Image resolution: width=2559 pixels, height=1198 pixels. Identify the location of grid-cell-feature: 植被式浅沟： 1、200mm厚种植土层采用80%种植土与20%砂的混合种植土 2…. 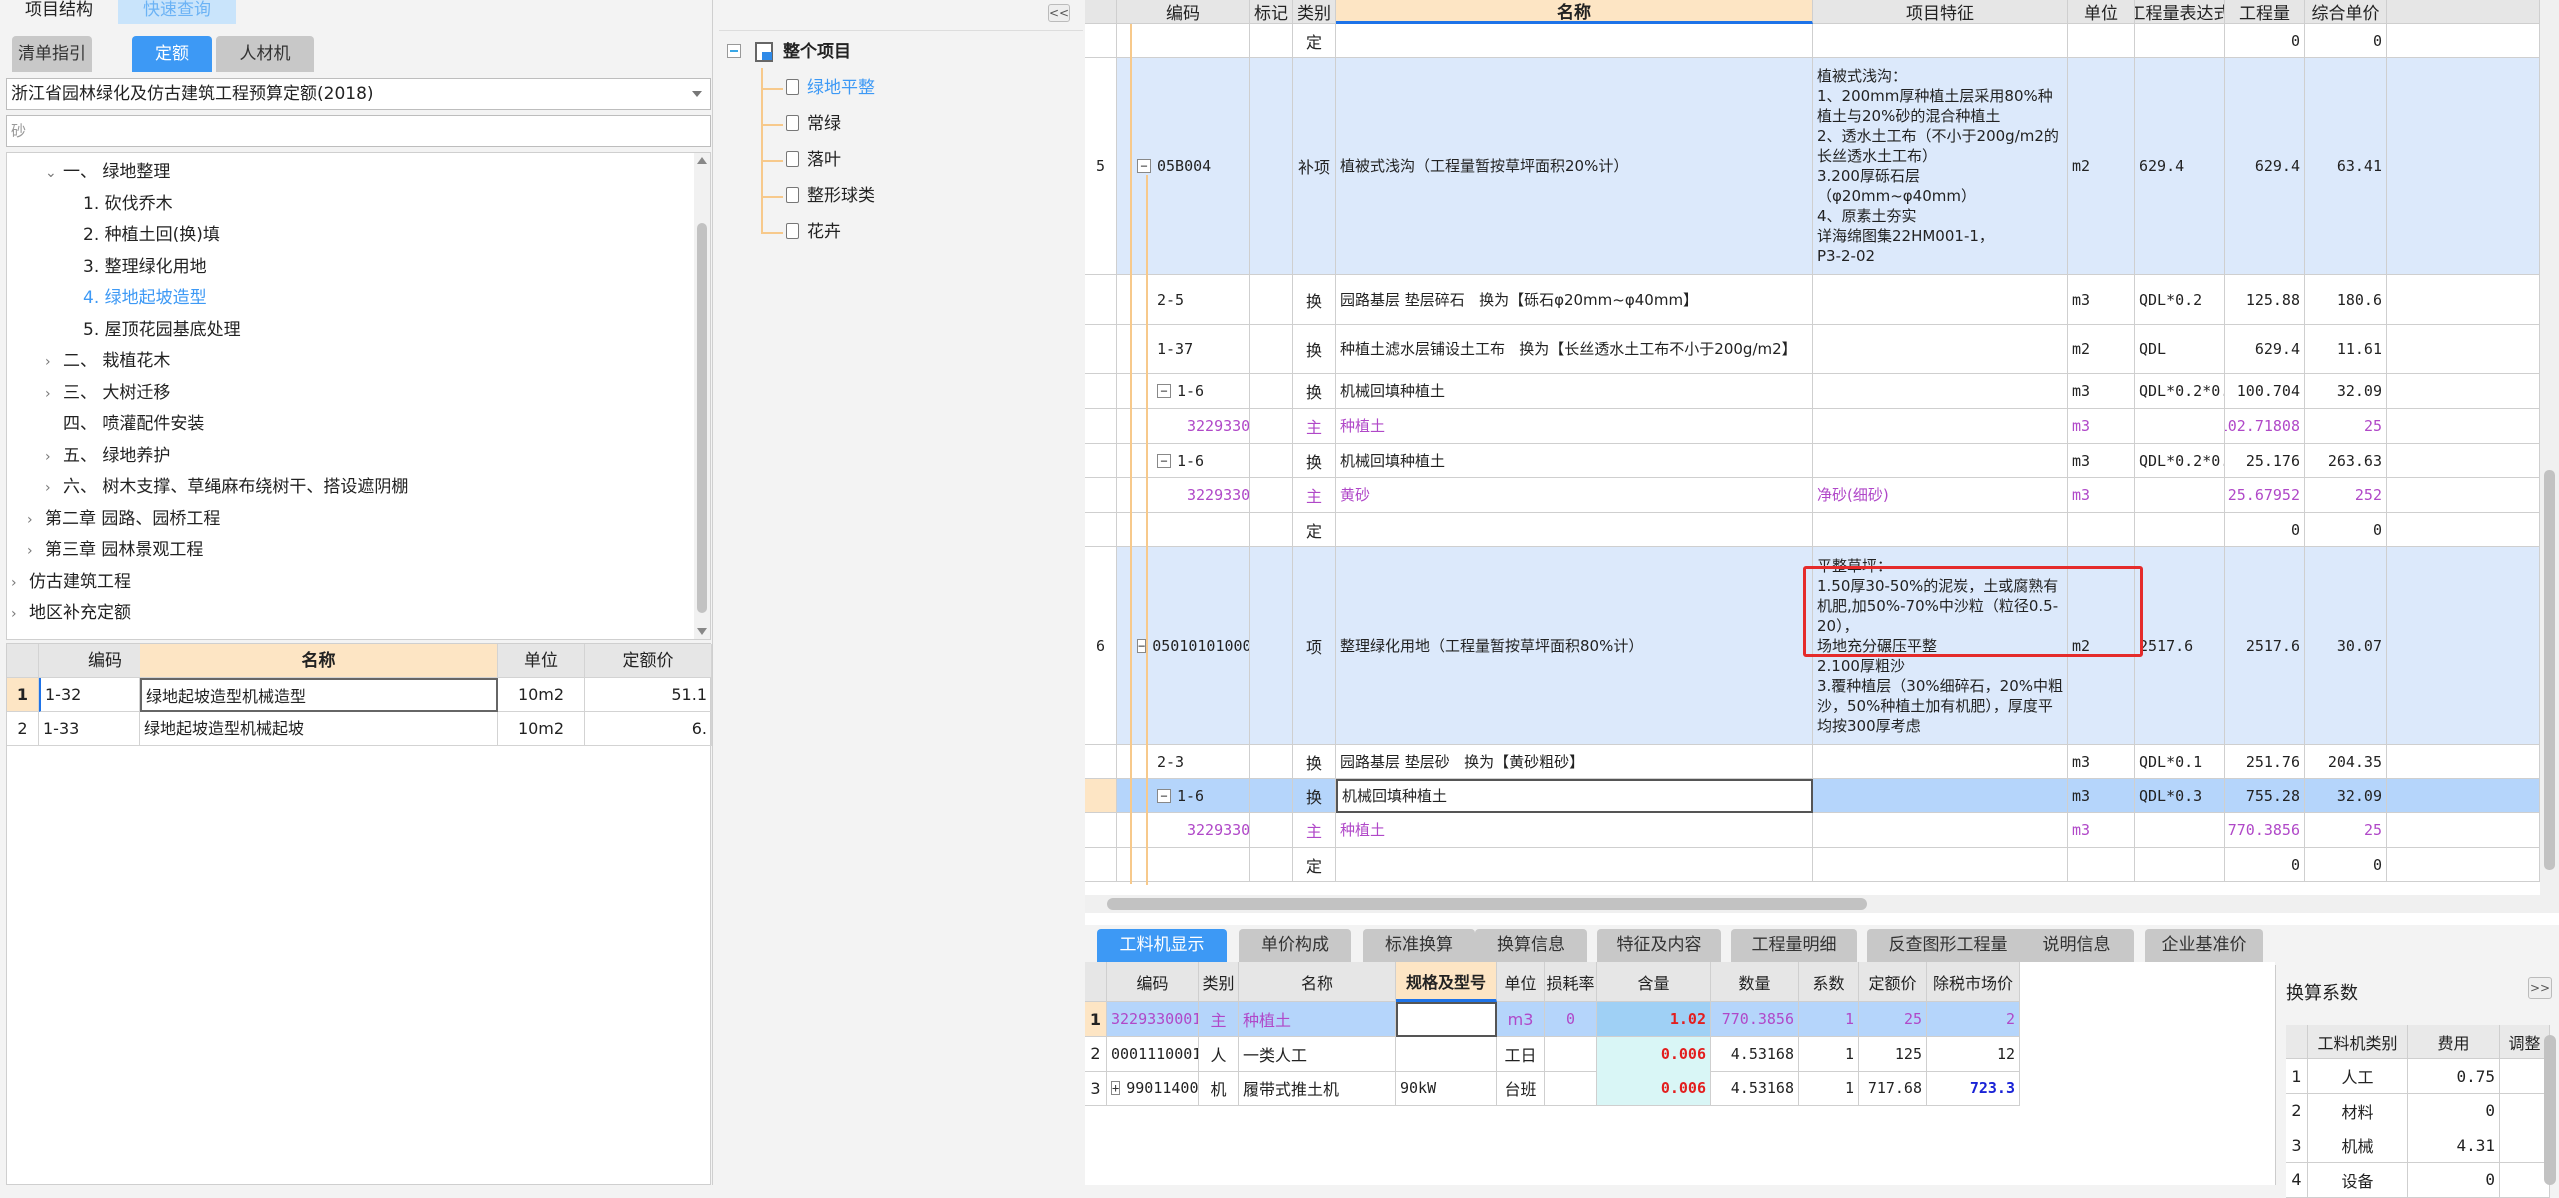
(1940, 166).